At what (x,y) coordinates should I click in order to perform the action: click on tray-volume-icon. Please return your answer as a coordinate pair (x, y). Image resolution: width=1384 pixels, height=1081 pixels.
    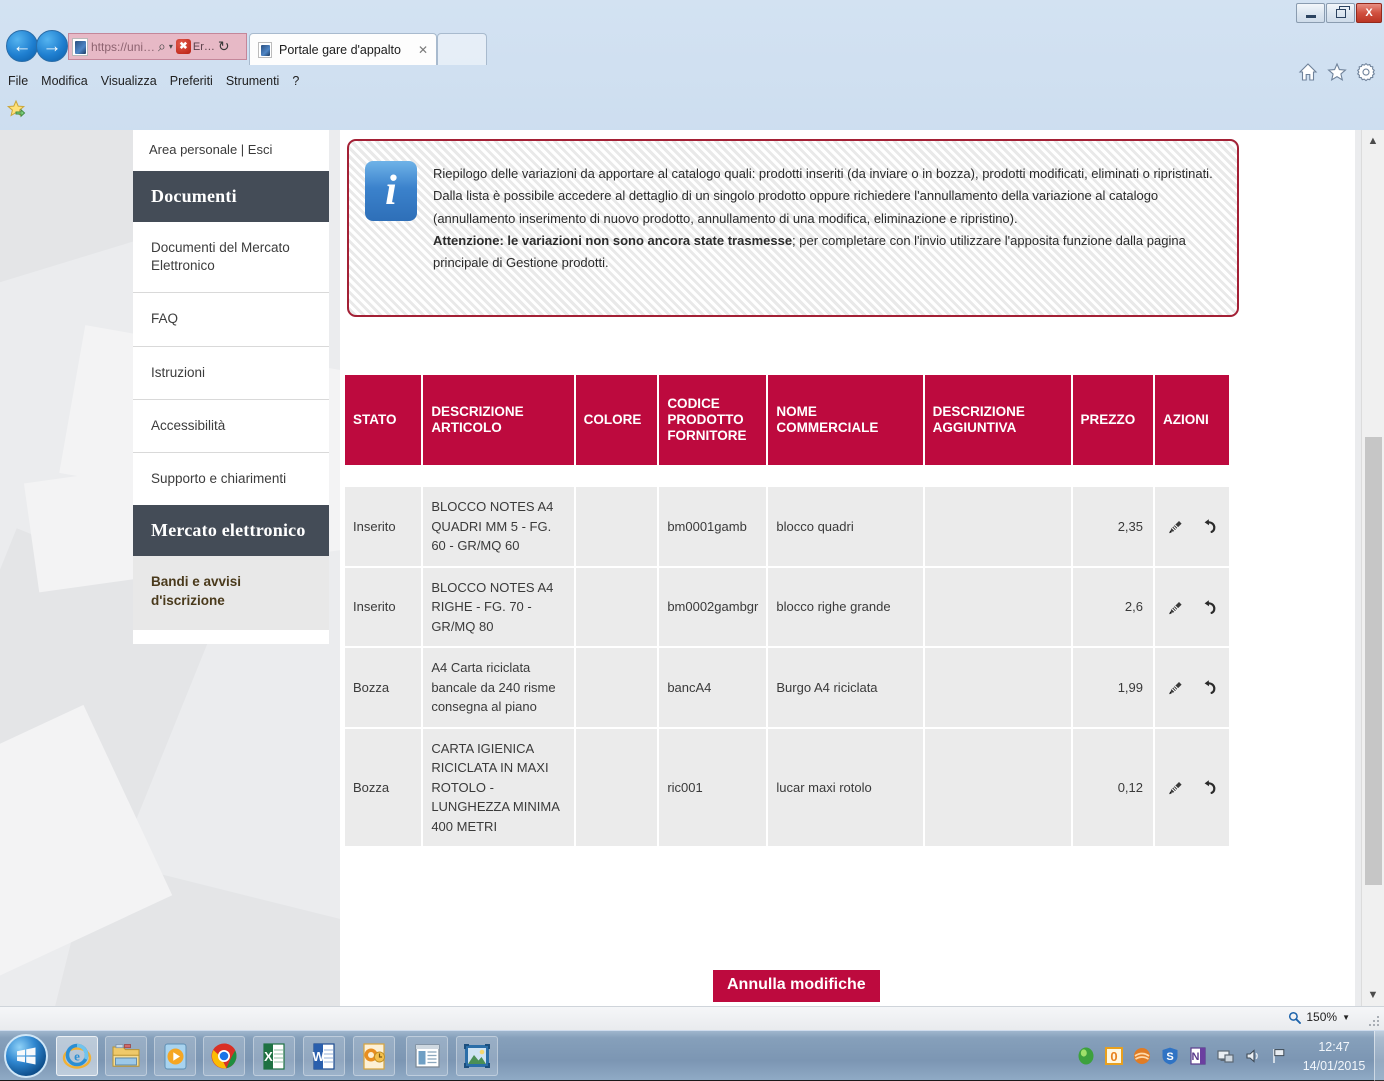
    Looking at the image, I should click on (1253, 1056).